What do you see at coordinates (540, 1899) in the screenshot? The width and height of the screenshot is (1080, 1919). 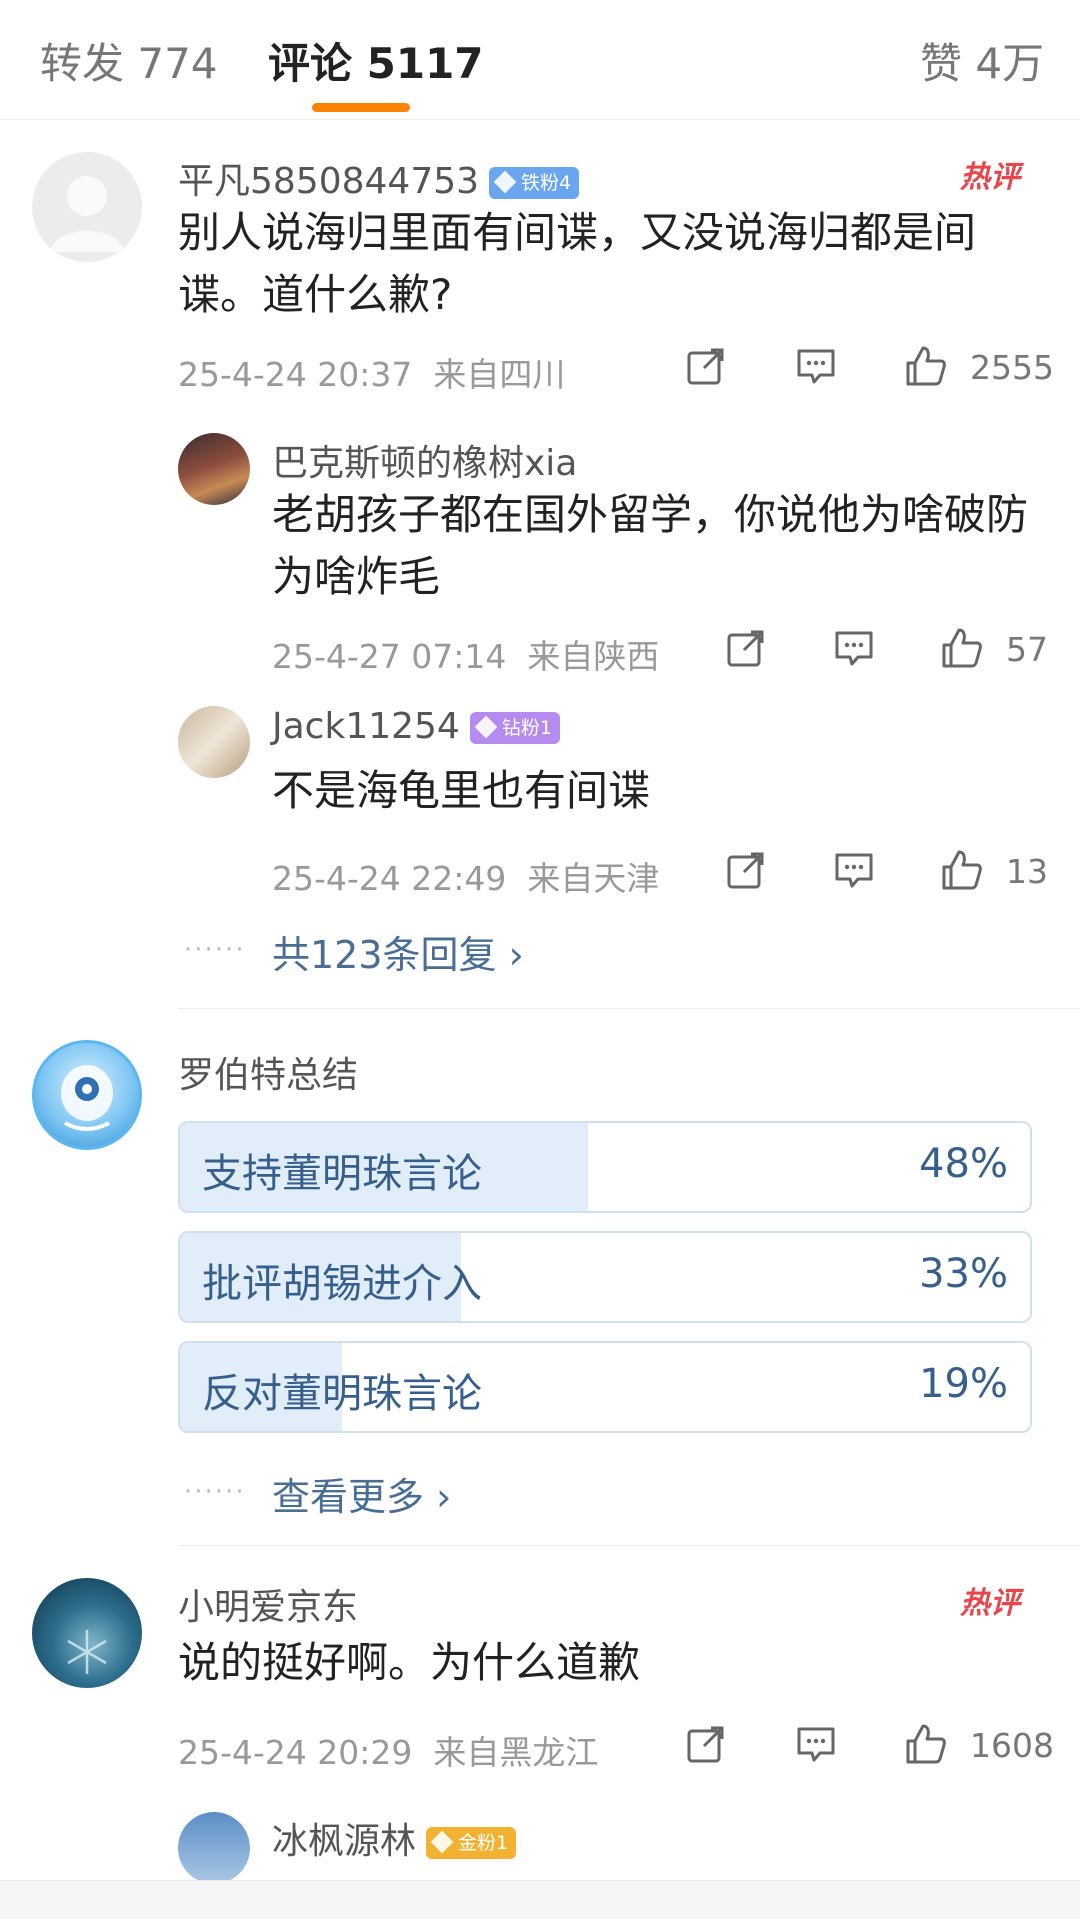 I see `bottom-strip` at bounding box center [540, 1899].